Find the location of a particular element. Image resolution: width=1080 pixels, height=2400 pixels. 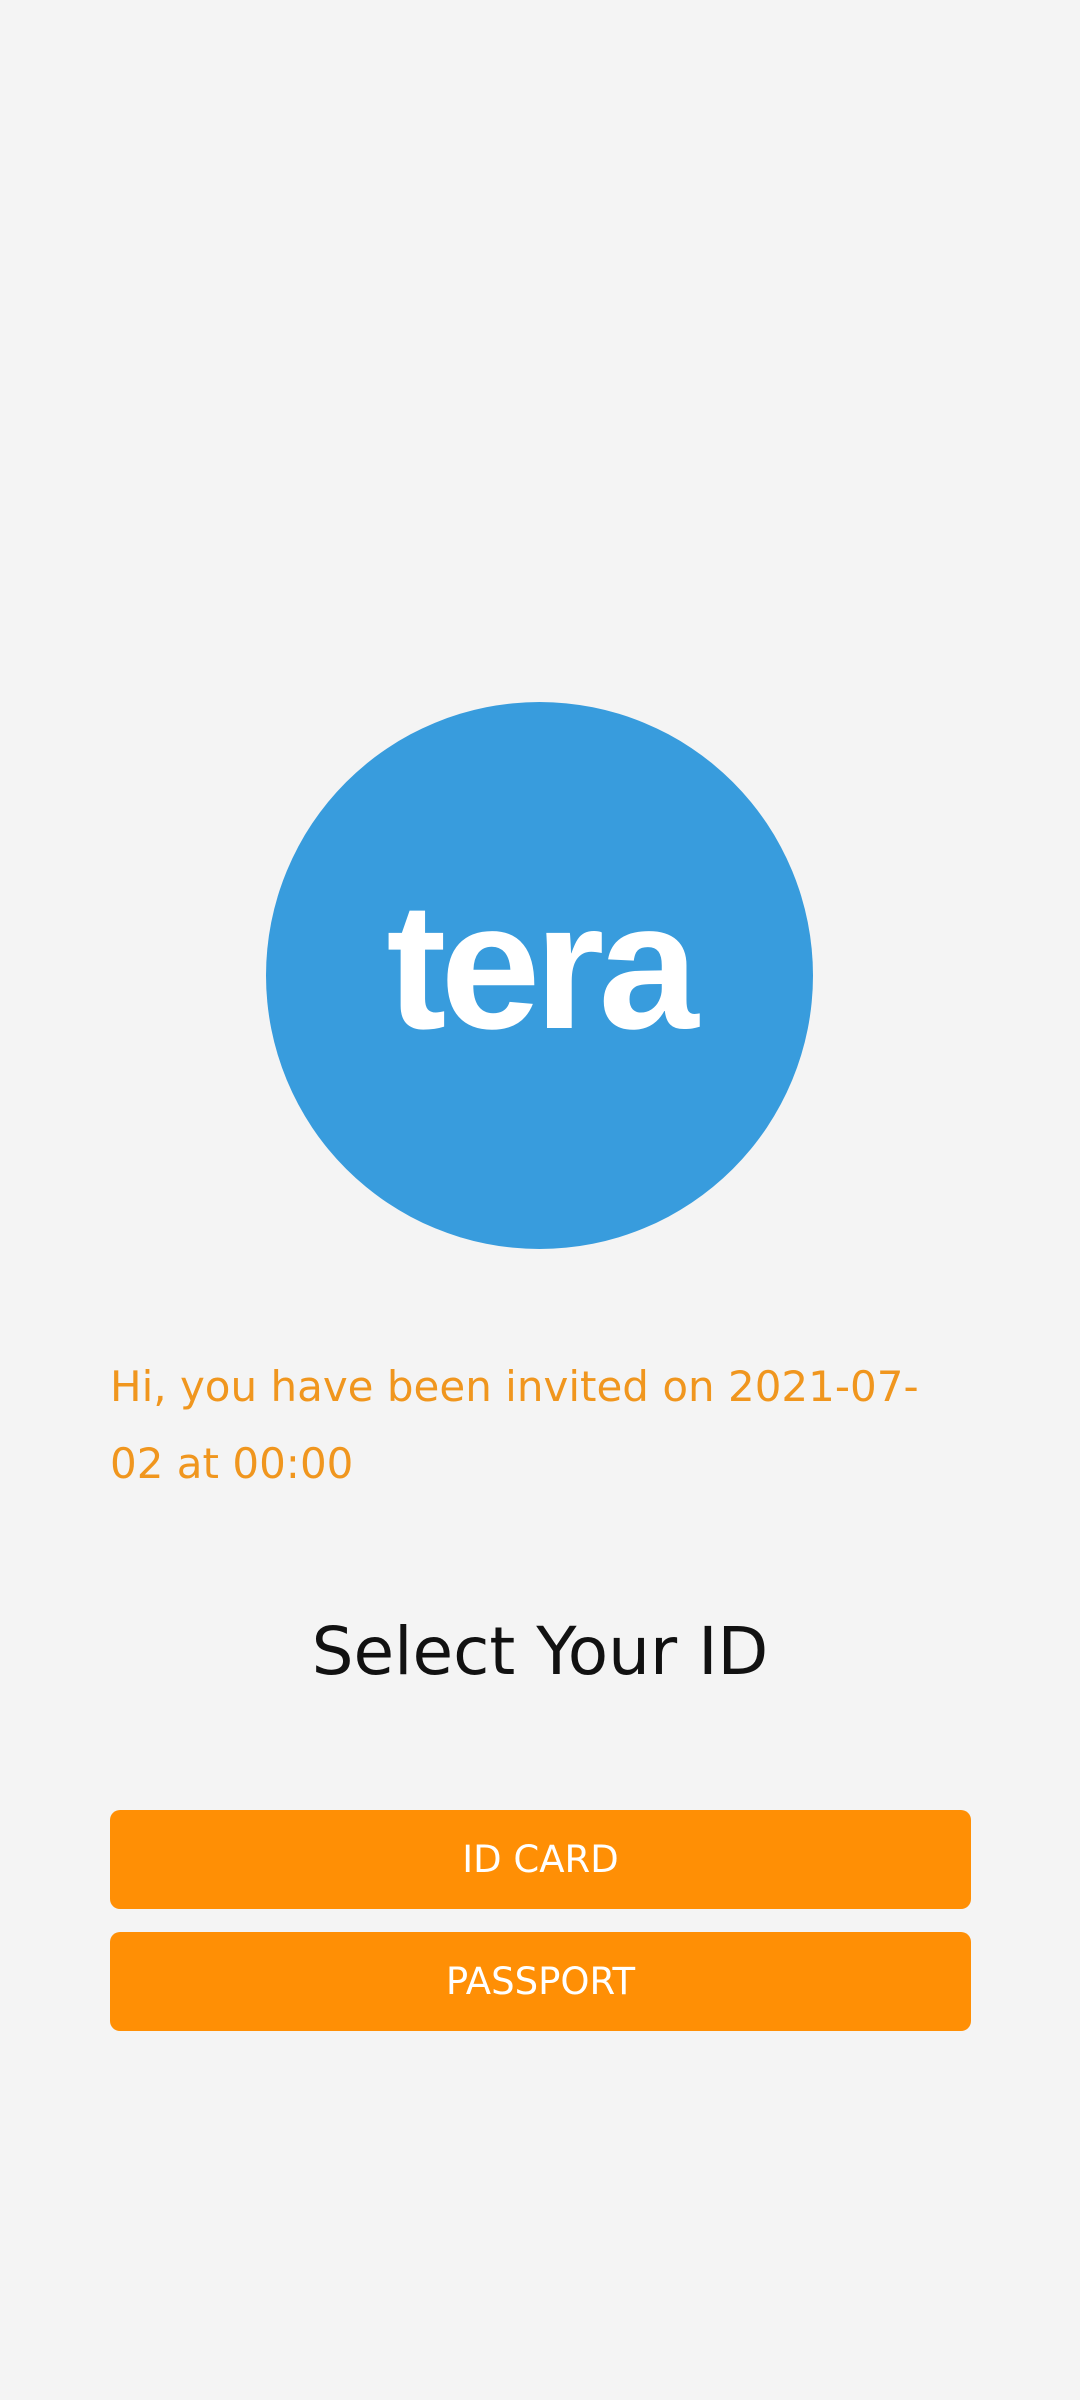

passport-button: PASSPORT is located at coordinates (540, 1981).